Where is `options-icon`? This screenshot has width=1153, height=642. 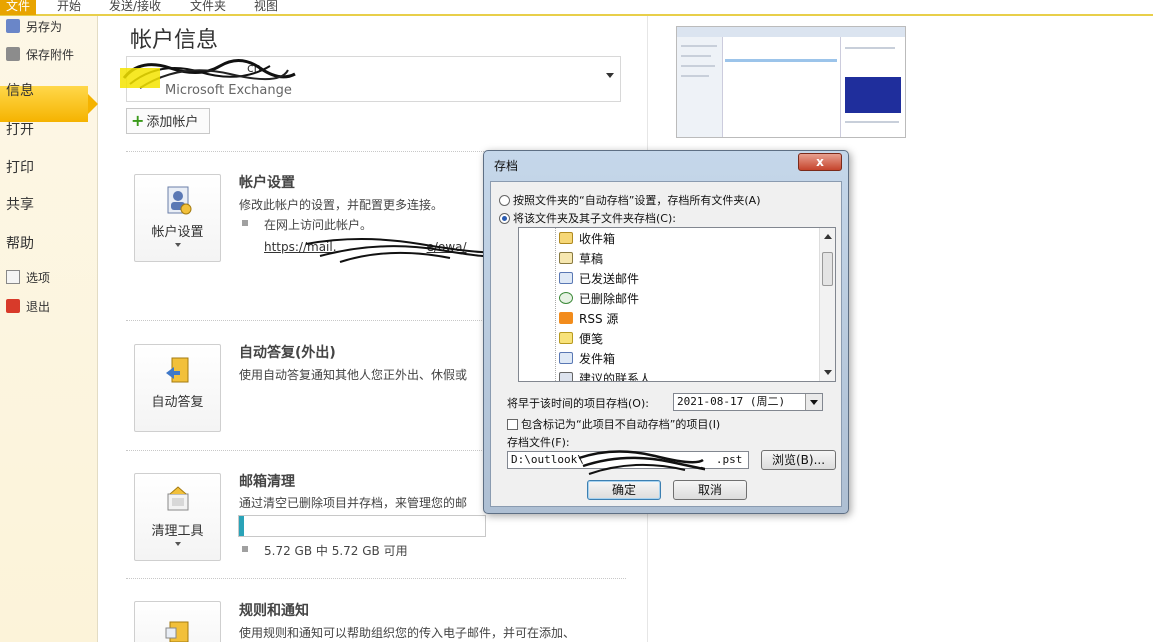 options-icon is located at coordinates (13, 277).